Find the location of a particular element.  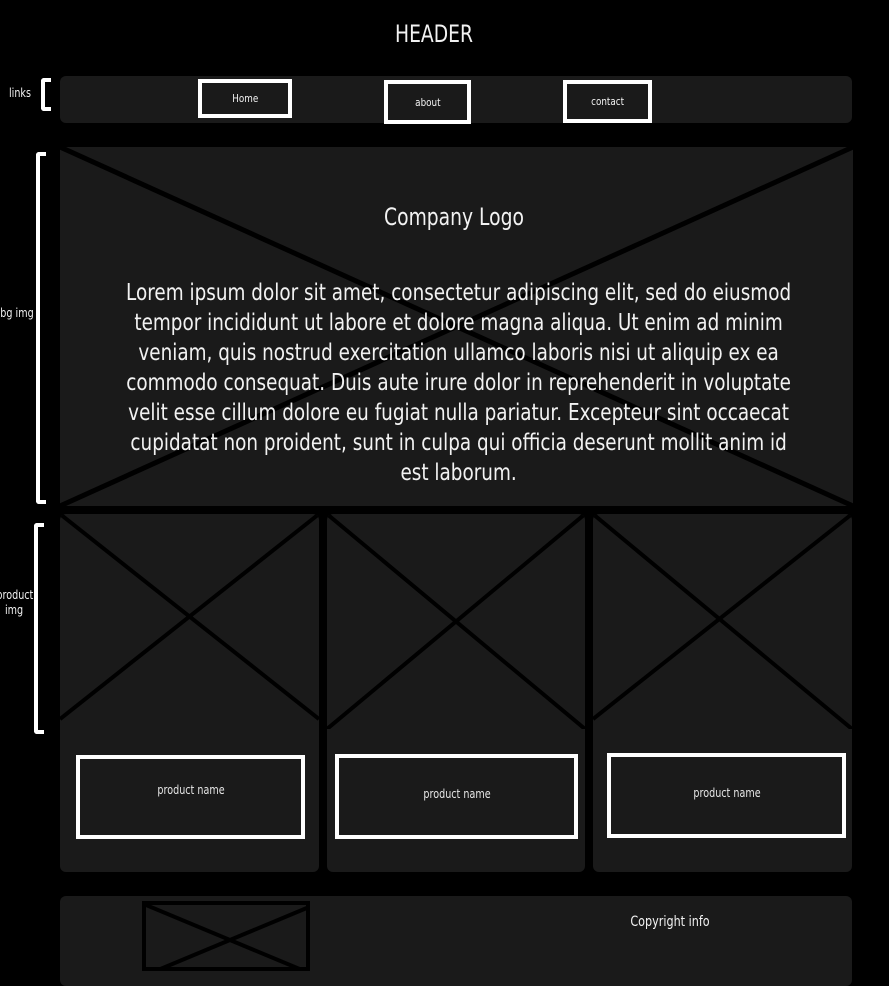

footer-image-placeholder is located at coordinates (226, 936).